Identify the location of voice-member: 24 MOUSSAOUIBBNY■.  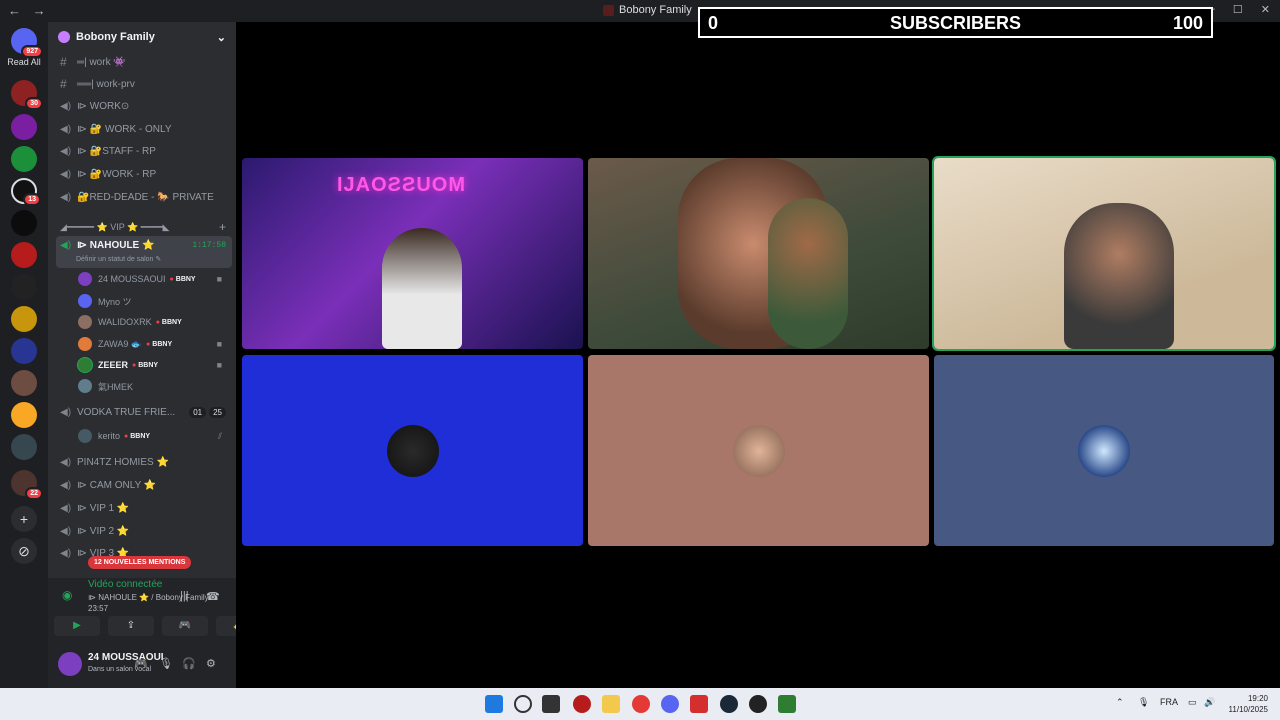
(153, 279).